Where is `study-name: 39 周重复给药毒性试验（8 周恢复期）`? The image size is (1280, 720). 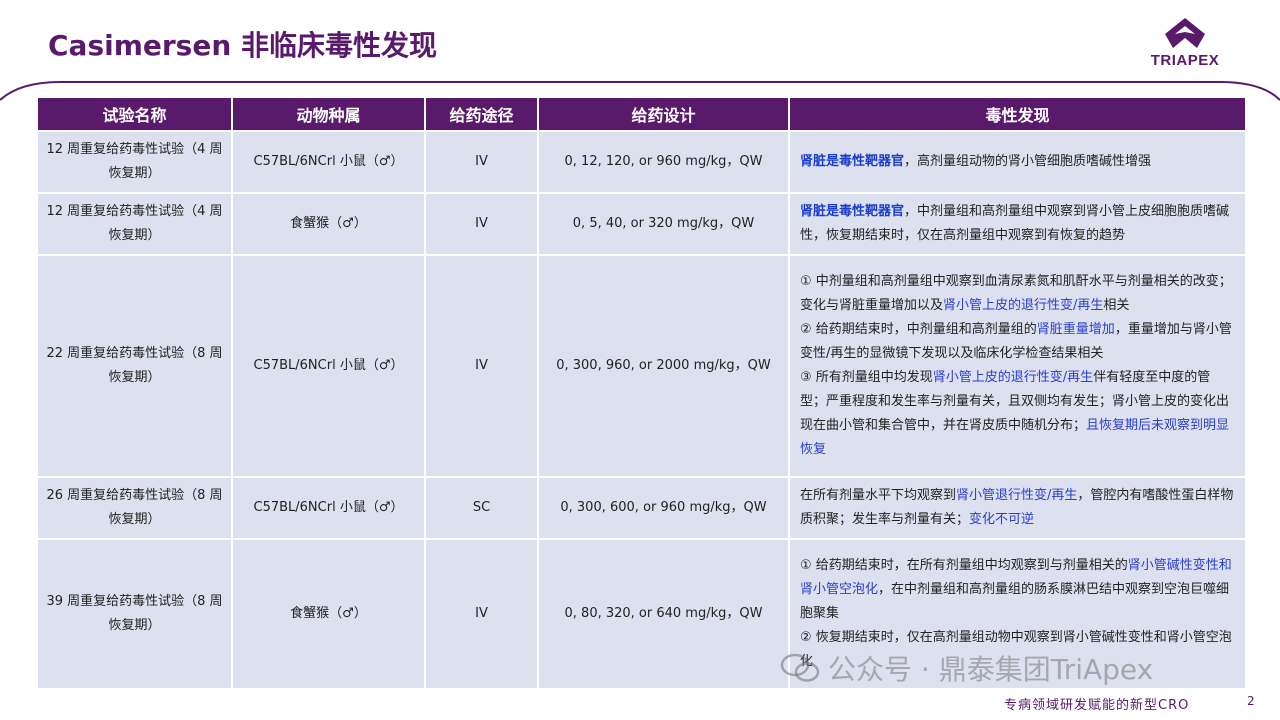 study-name: 39 周重复给药毒性试验（8 周恢复期） is located at coordinates (134, 614).